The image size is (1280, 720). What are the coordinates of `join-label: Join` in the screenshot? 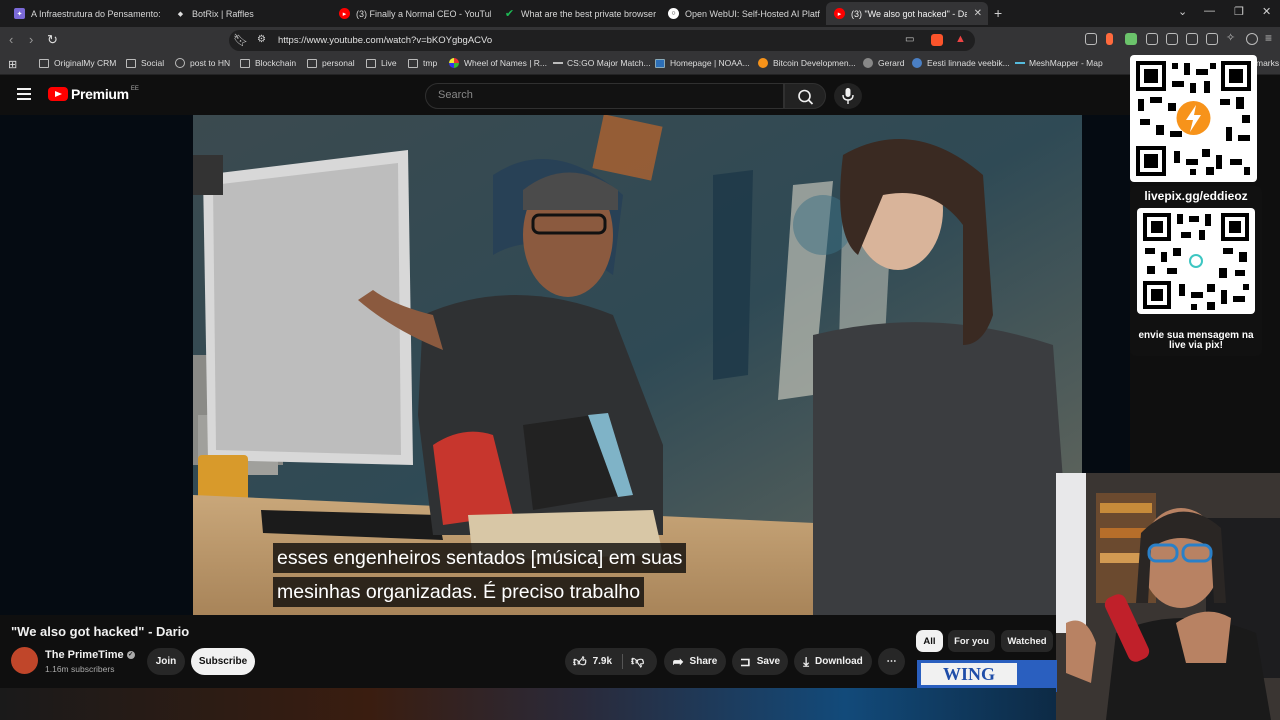 It's located at (166, 661).